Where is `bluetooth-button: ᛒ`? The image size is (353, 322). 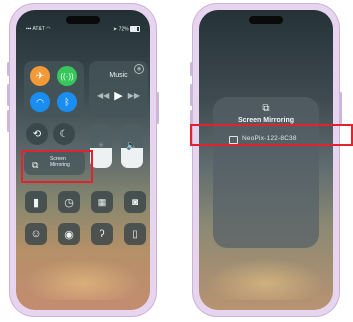 bluetooth-button: ᛒ is located at coordinates (67, 102).